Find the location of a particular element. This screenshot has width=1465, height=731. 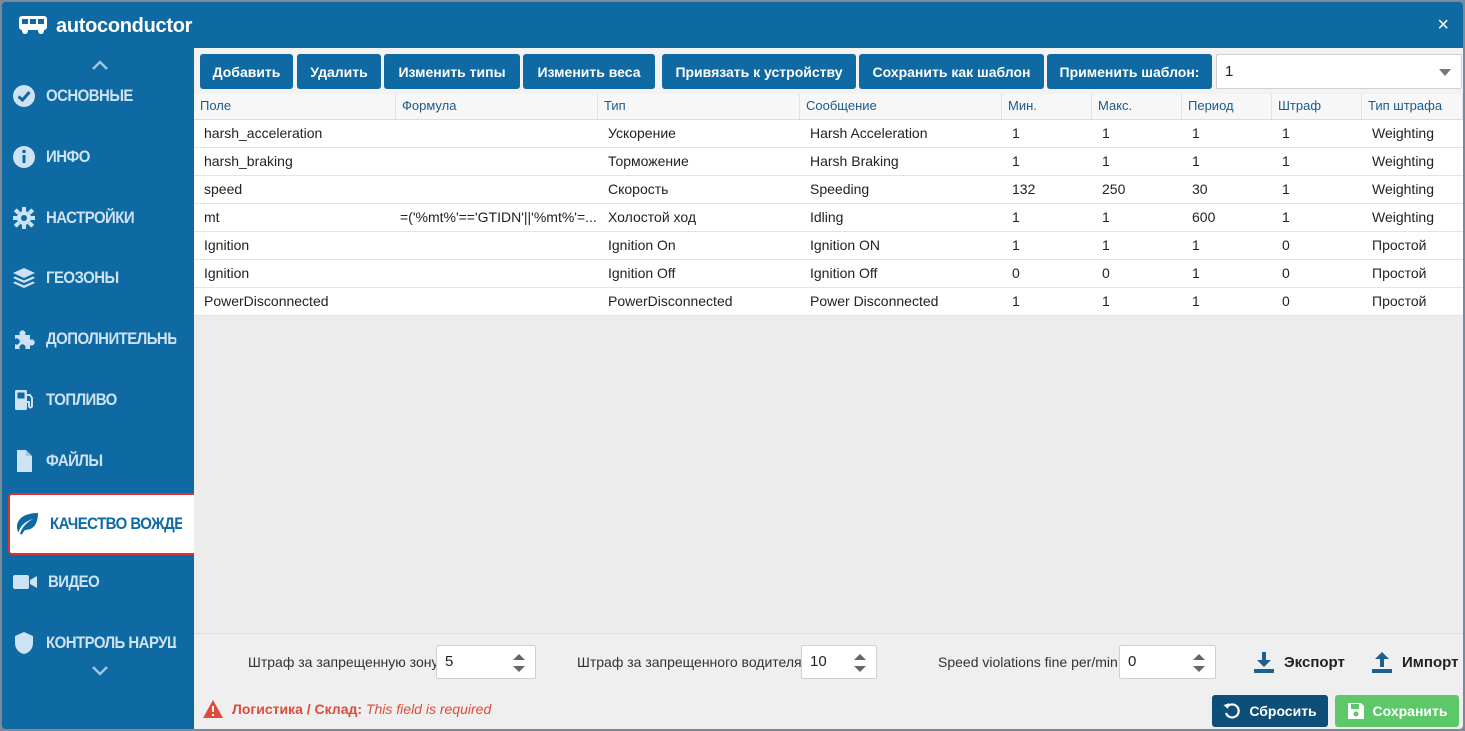

sidebar-item-main: ОСНОВНЫЕ is located at coordinates (98, 96).